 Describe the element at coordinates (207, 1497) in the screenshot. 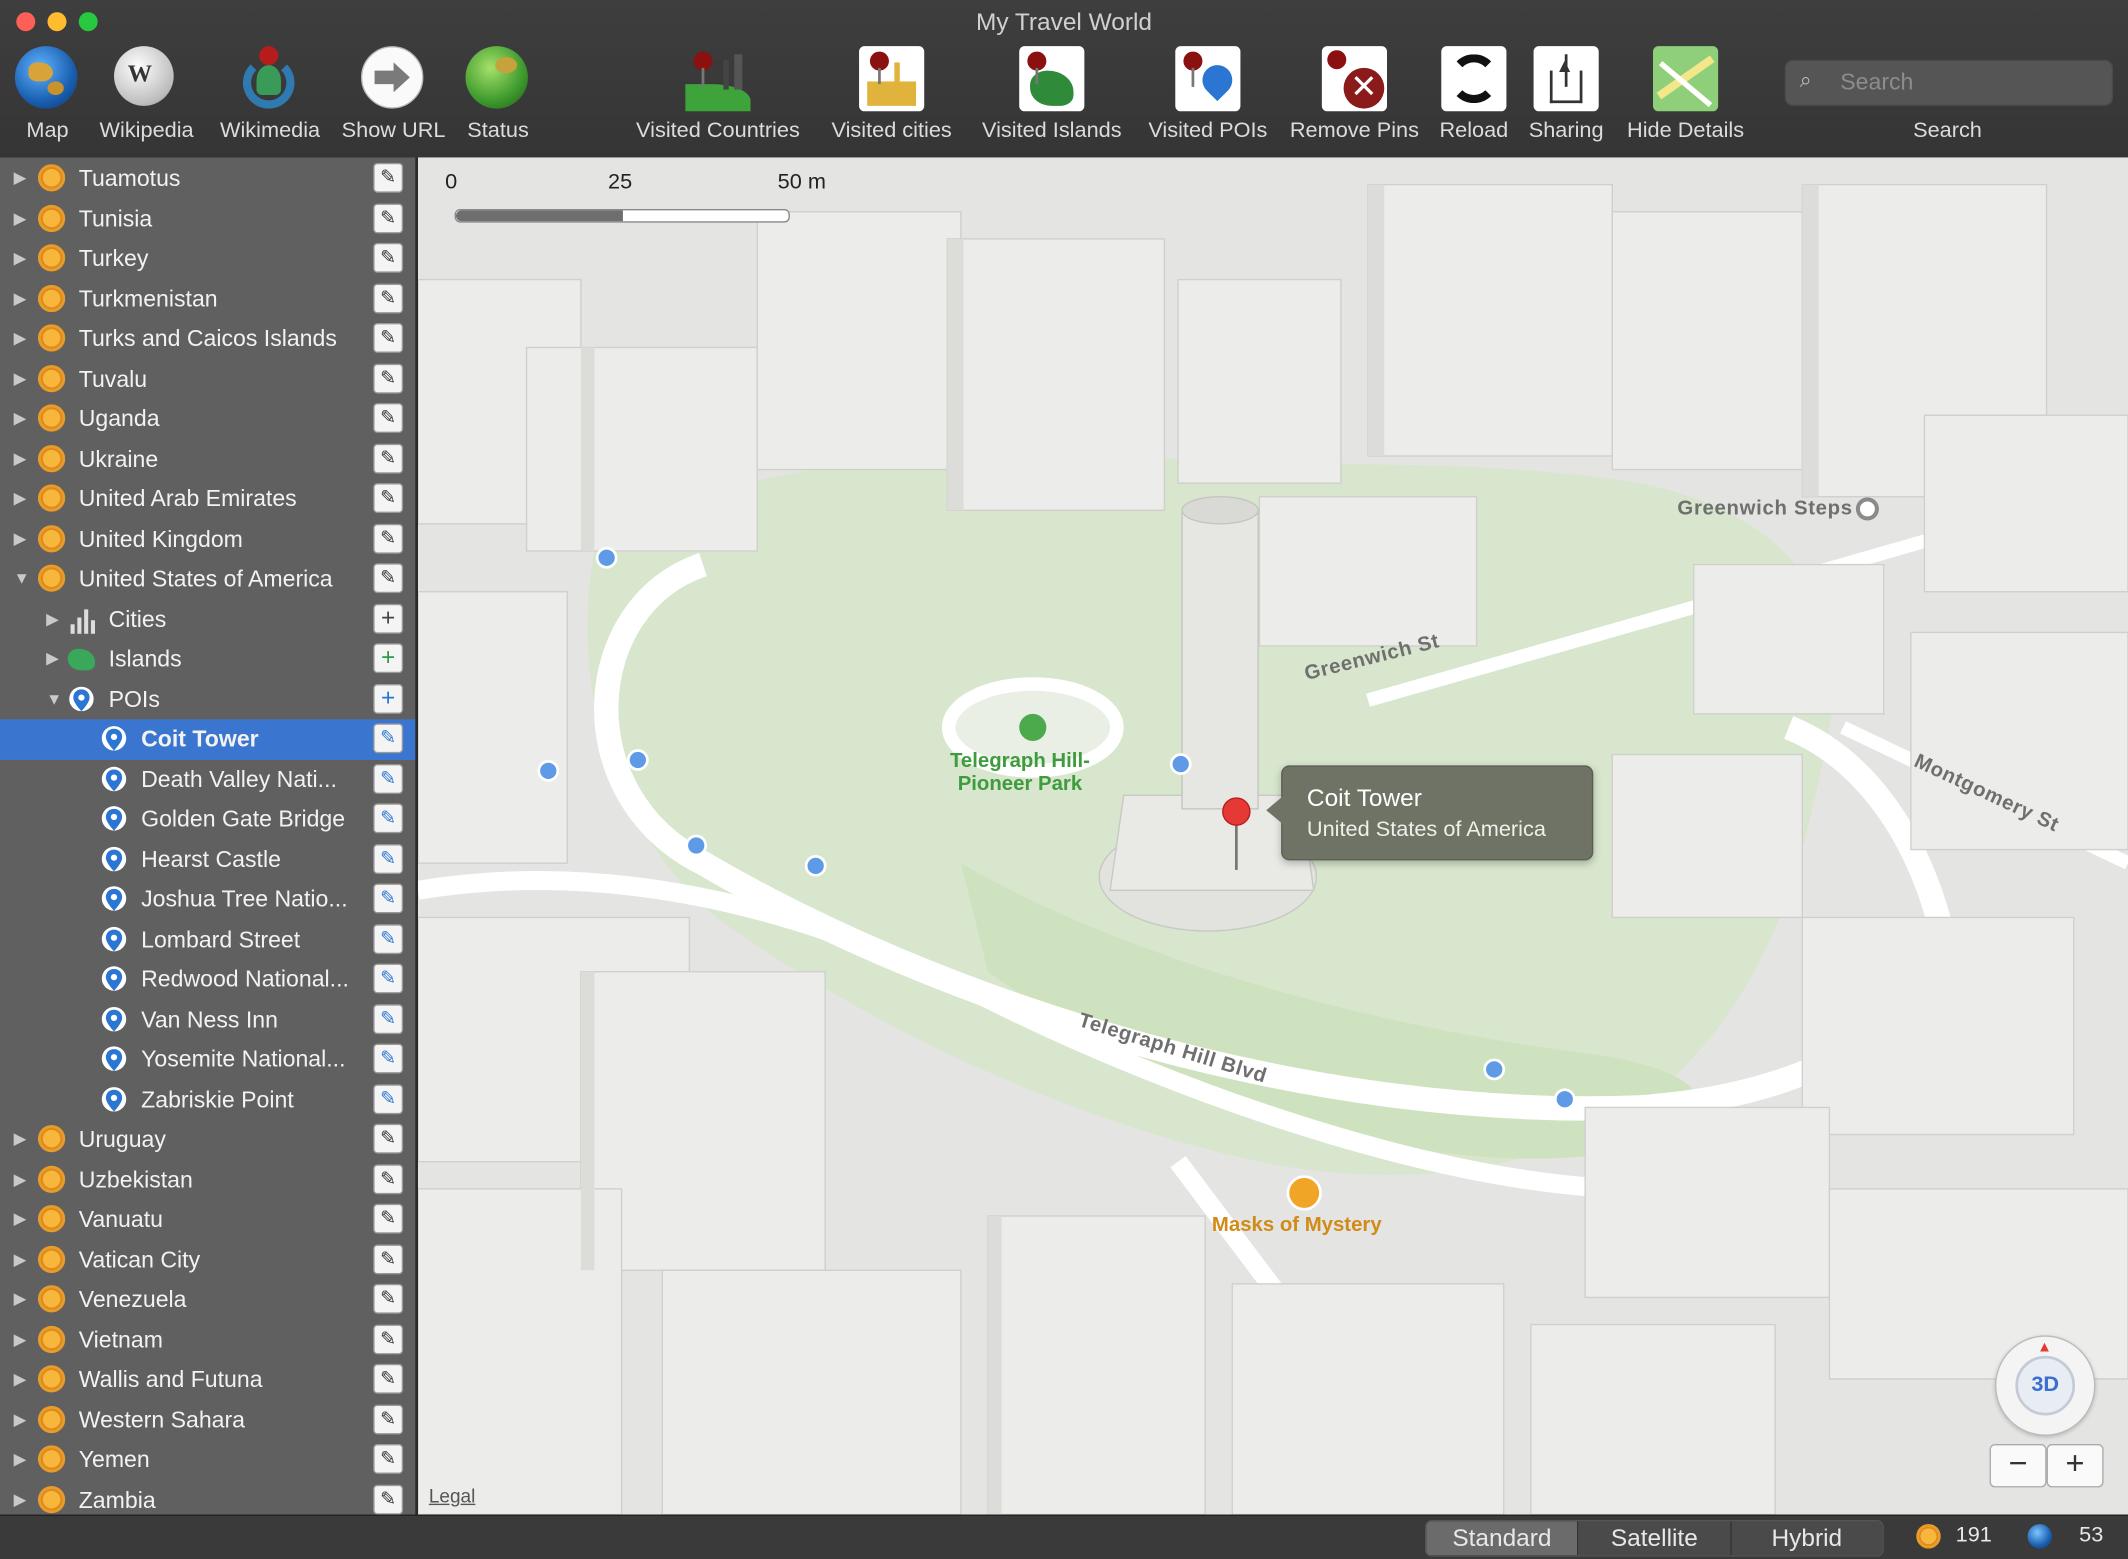

I see `sidebar-row: ▶ Zambia ✎` at that location.